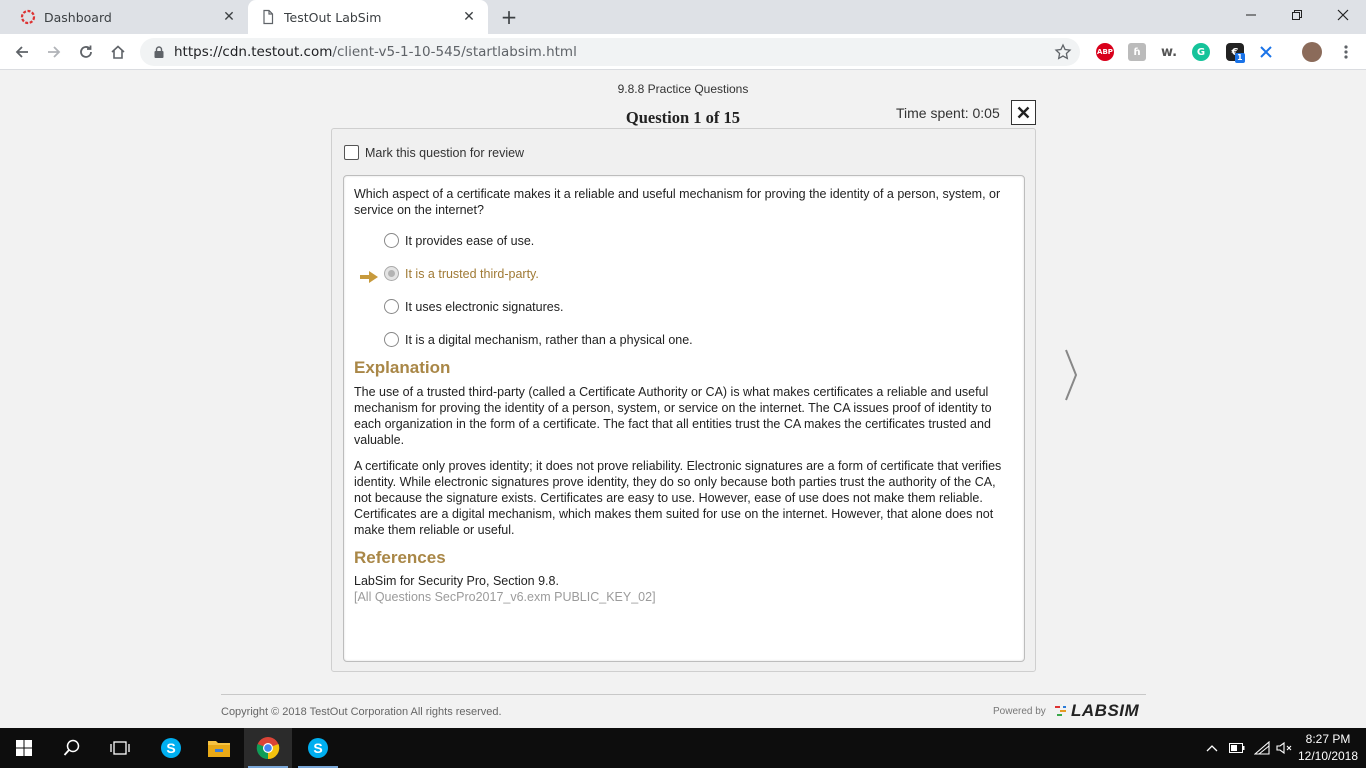 The width and height of the screenshot is (1366, 768). I want to click on url-host: https://cdn.testout.com, so click(253, 52).